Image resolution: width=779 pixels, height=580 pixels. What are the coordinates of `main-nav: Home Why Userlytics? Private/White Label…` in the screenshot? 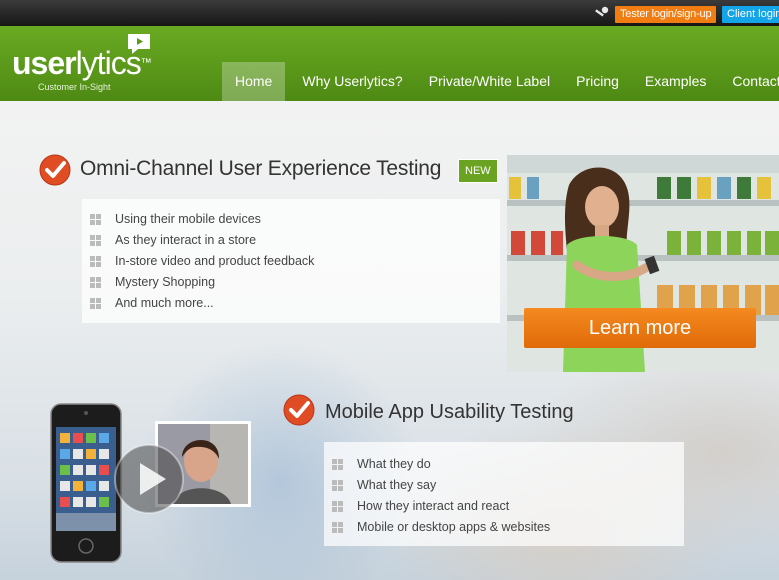 It's located at (500, 81).